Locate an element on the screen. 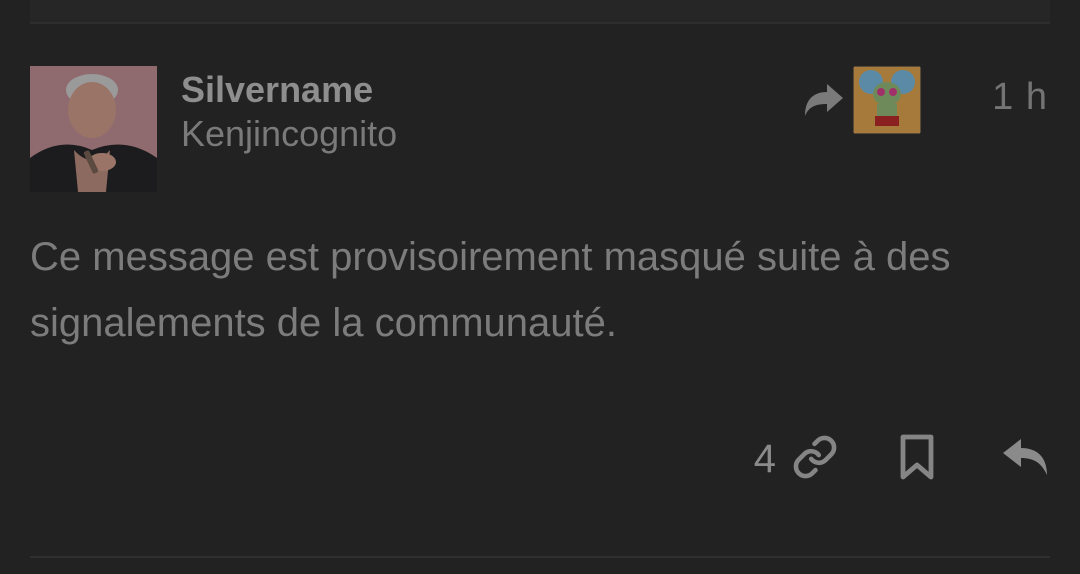 Image resolution: width=1080 pixels, height=574 pixels. link-icon is located at coordinates (815, 459).